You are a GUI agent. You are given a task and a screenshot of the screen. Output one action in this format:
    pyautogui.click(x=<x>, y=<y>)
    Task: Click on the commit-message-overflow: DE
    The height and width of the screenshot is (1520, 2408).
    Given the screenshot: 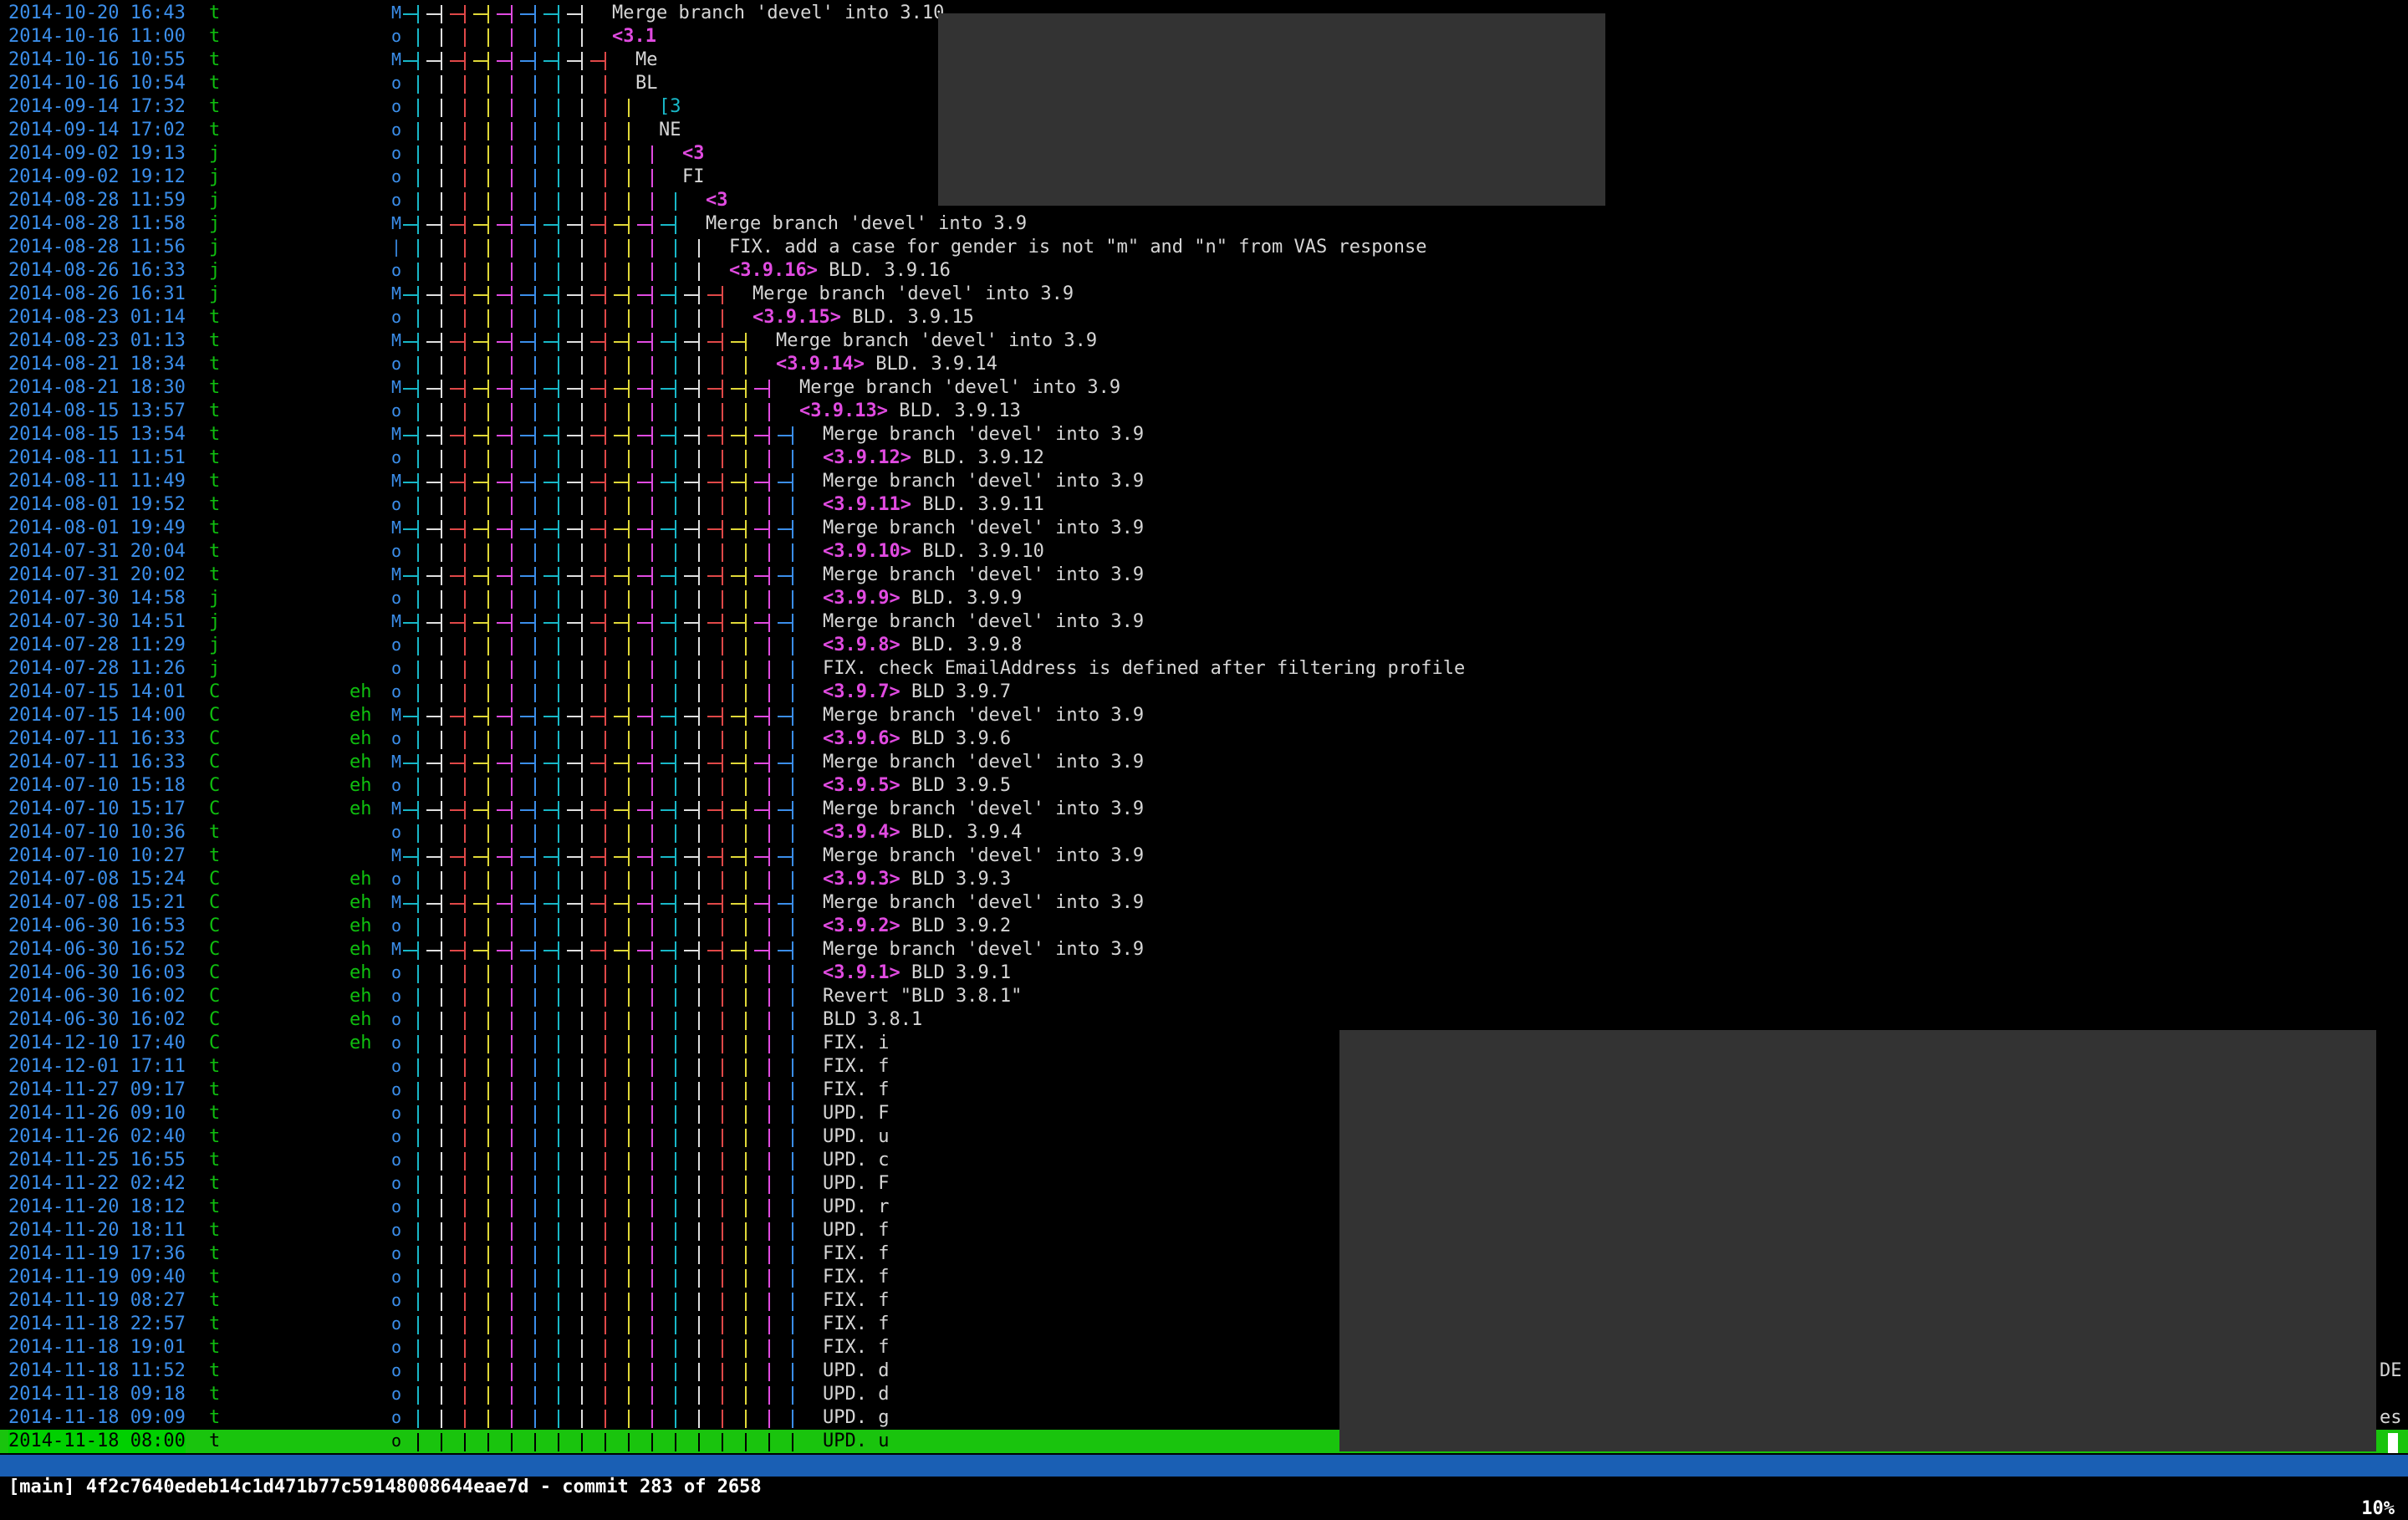 What is the action you would take?
    pyautogui.click(x=2391, y=1371)
    